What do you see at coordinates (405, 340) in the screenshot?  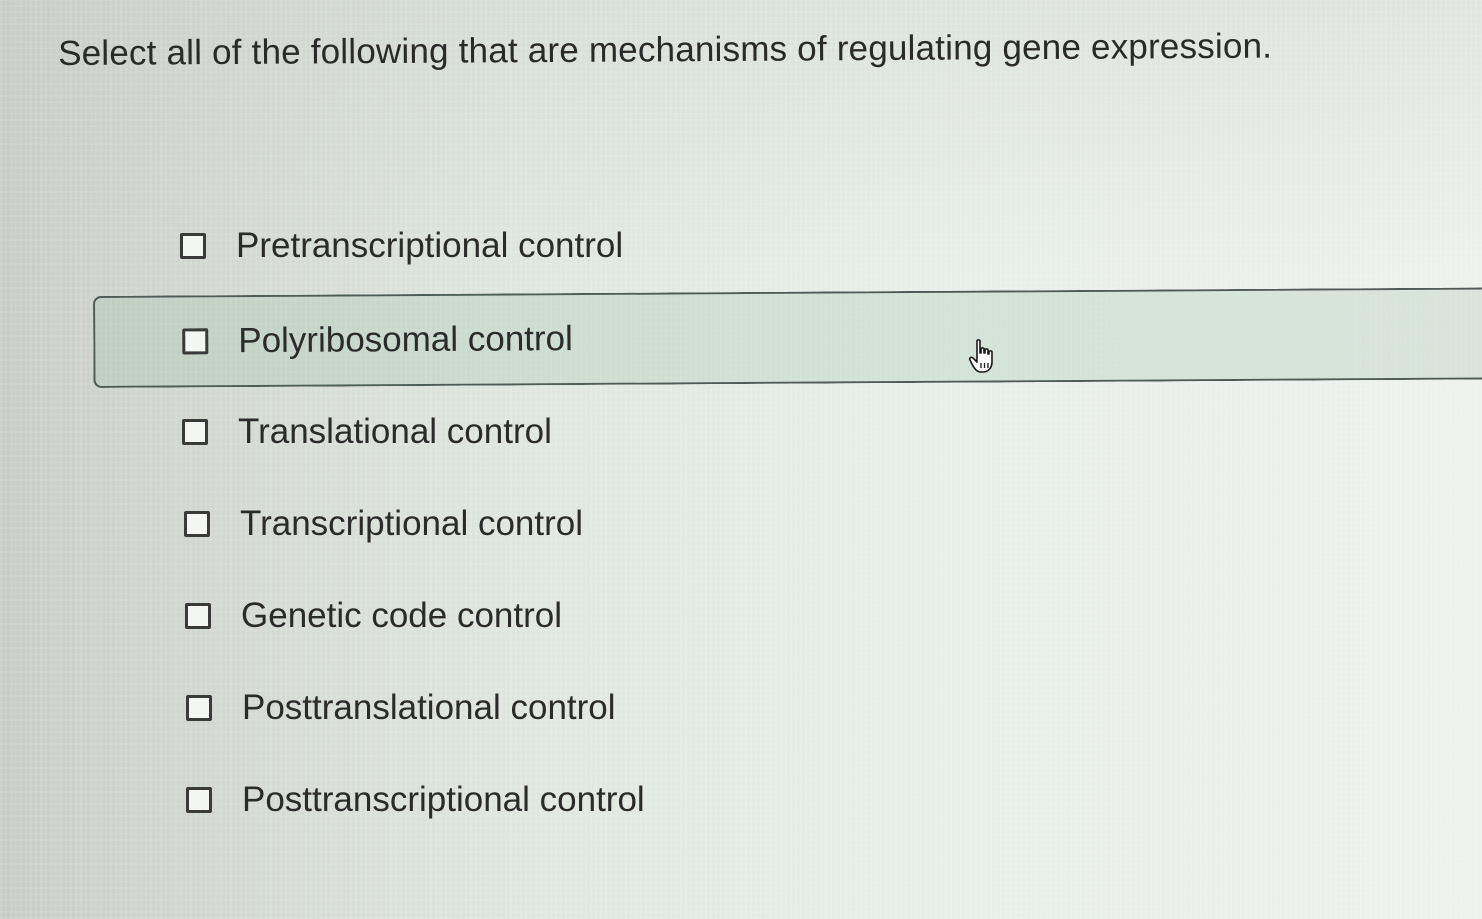 I see `option-label: Polyribosomal control` at bounding box center [405, 340].